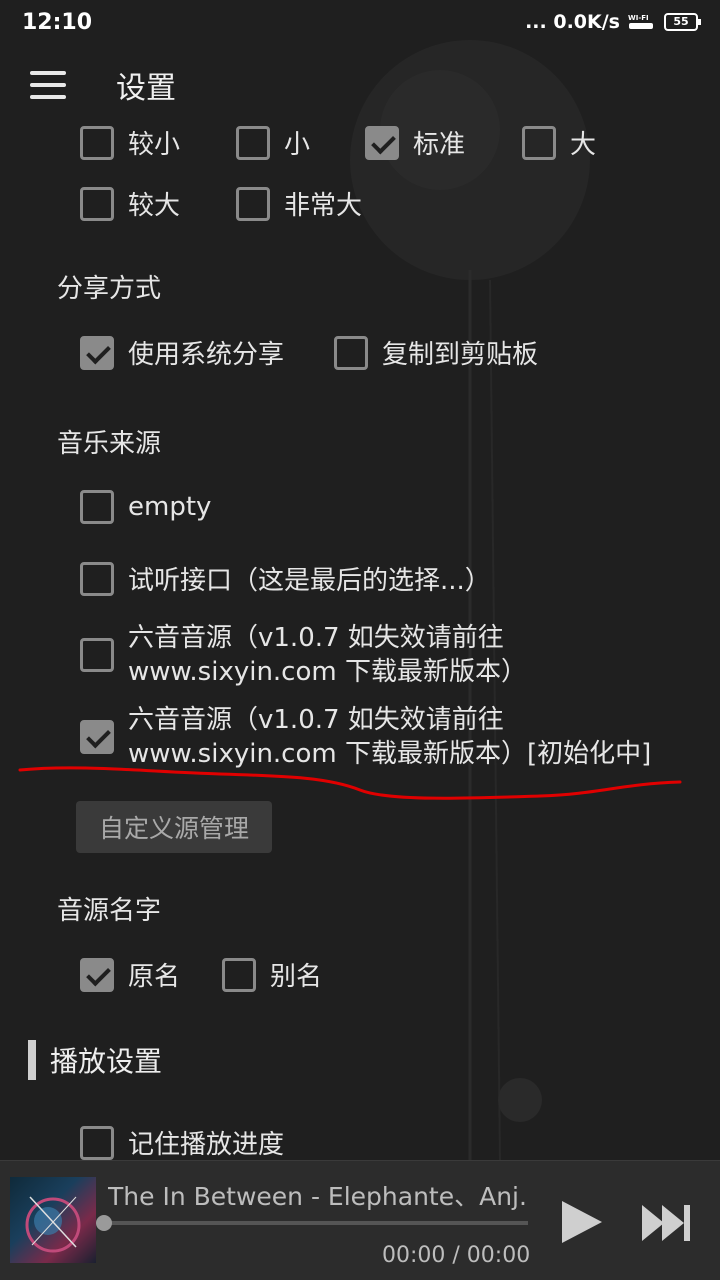 Image resolution: width=720 pixels, height=1280 pixels. What do you see at coordinates (360, 22) in the screenshot?
I see `status-bar: 12:10 ... 0.0K/s WI-FI 55` at bounding box center [360, 22].